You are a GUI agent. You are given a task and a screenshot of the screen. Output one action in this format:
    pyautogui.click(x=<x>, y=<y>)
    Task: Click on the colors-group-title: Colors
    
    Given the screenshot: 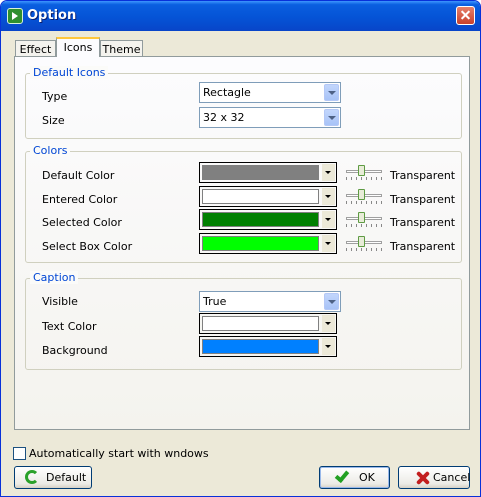 What is the action you would take?
    pyautogui.click(x=50, y=150)
    